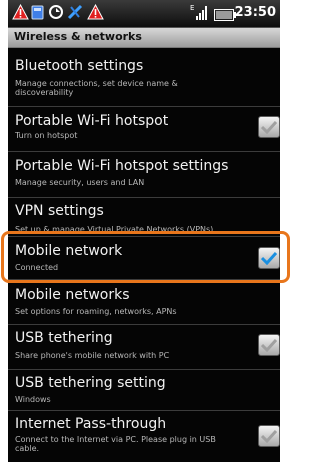  Describe the element at coordinates (75, 14) in the screenshot. I see `music-icon` at that location.